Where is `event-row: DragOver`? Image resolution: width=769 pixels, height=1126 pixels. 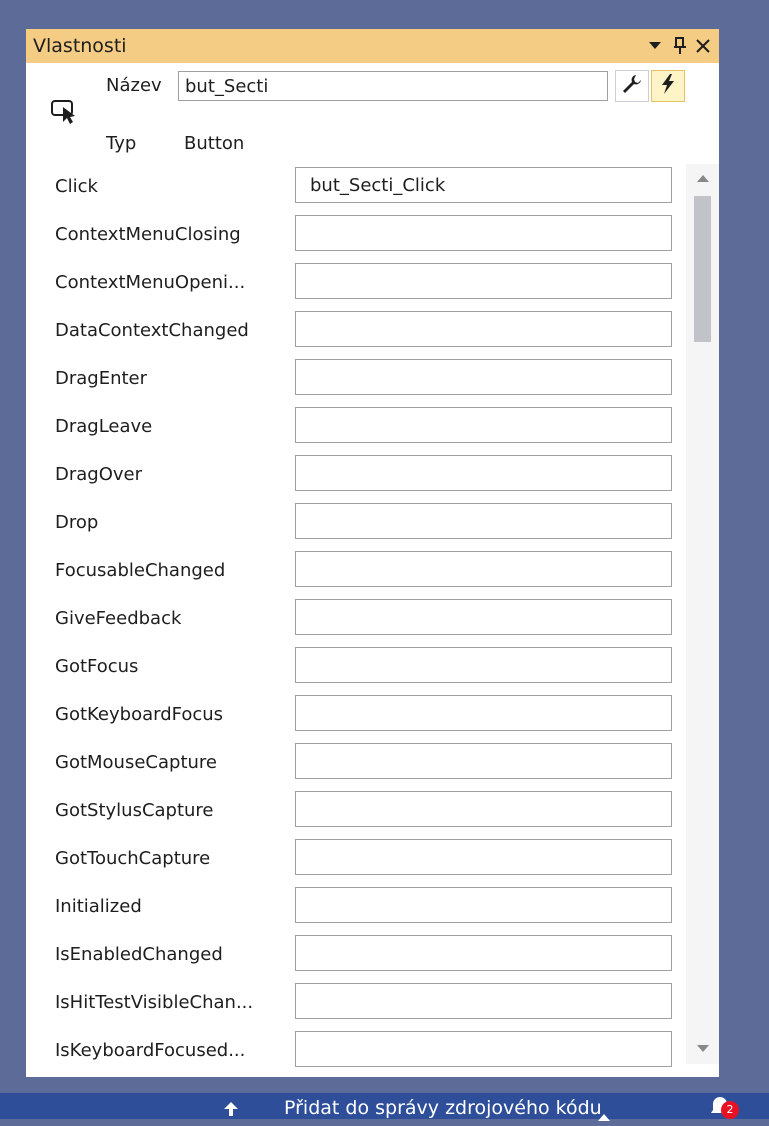 event-row: DragOver is located at coordinates (356, 476).